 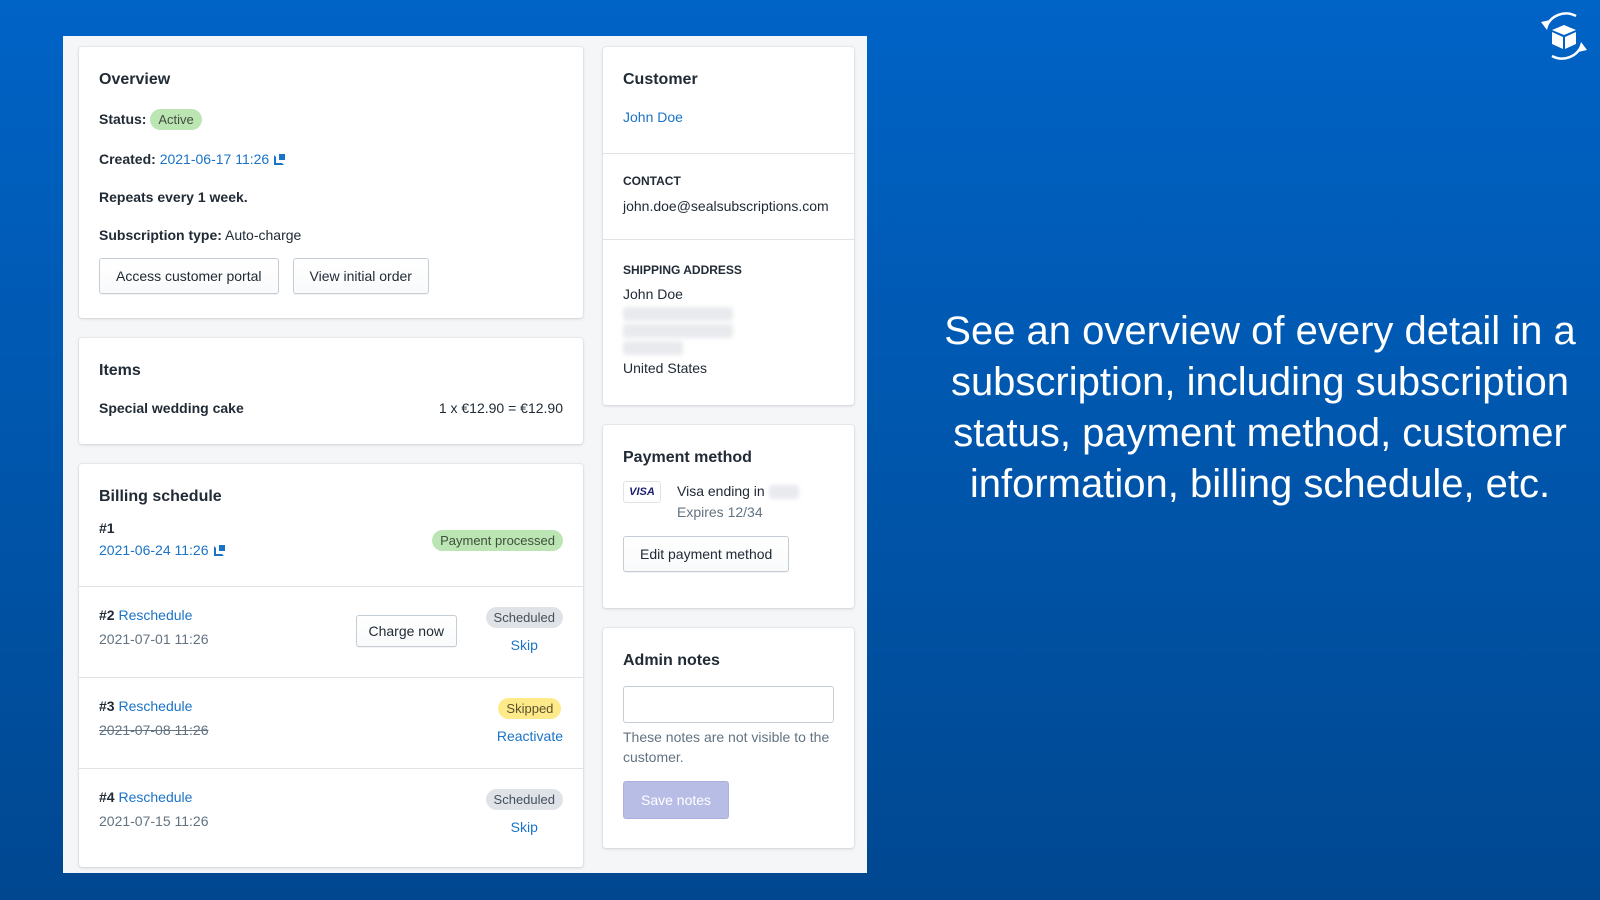 I want to click on entry-number: #3, so click(x=107, y=706).